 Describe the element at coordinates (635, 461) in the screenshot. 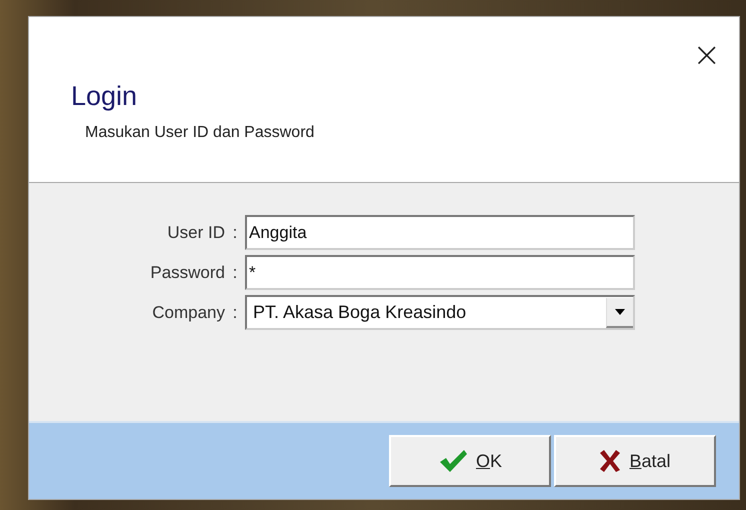

I see `cancel-button: Batal` at that location.